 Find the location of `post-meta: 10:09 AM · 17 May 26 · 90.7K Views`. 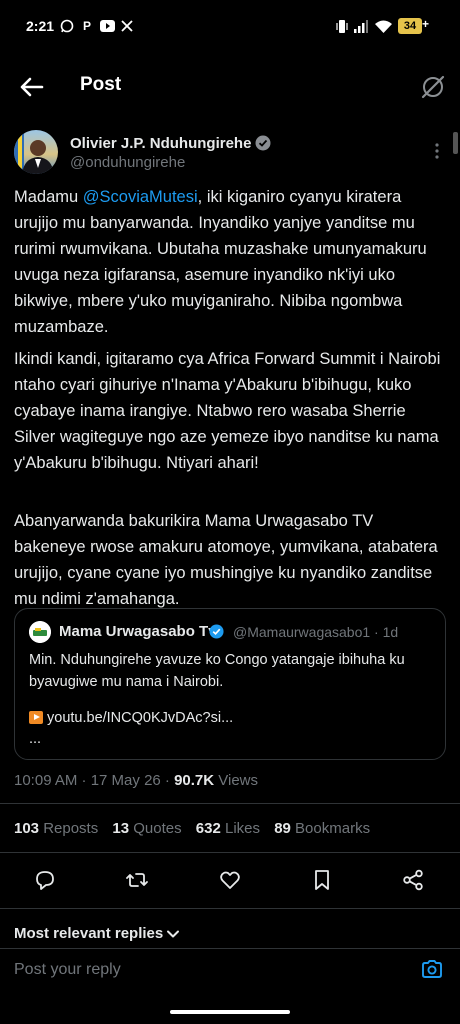

post-meta: 10:09 AM · 17 May 26 · 90.7K Views is located at coordinates (136, 780).